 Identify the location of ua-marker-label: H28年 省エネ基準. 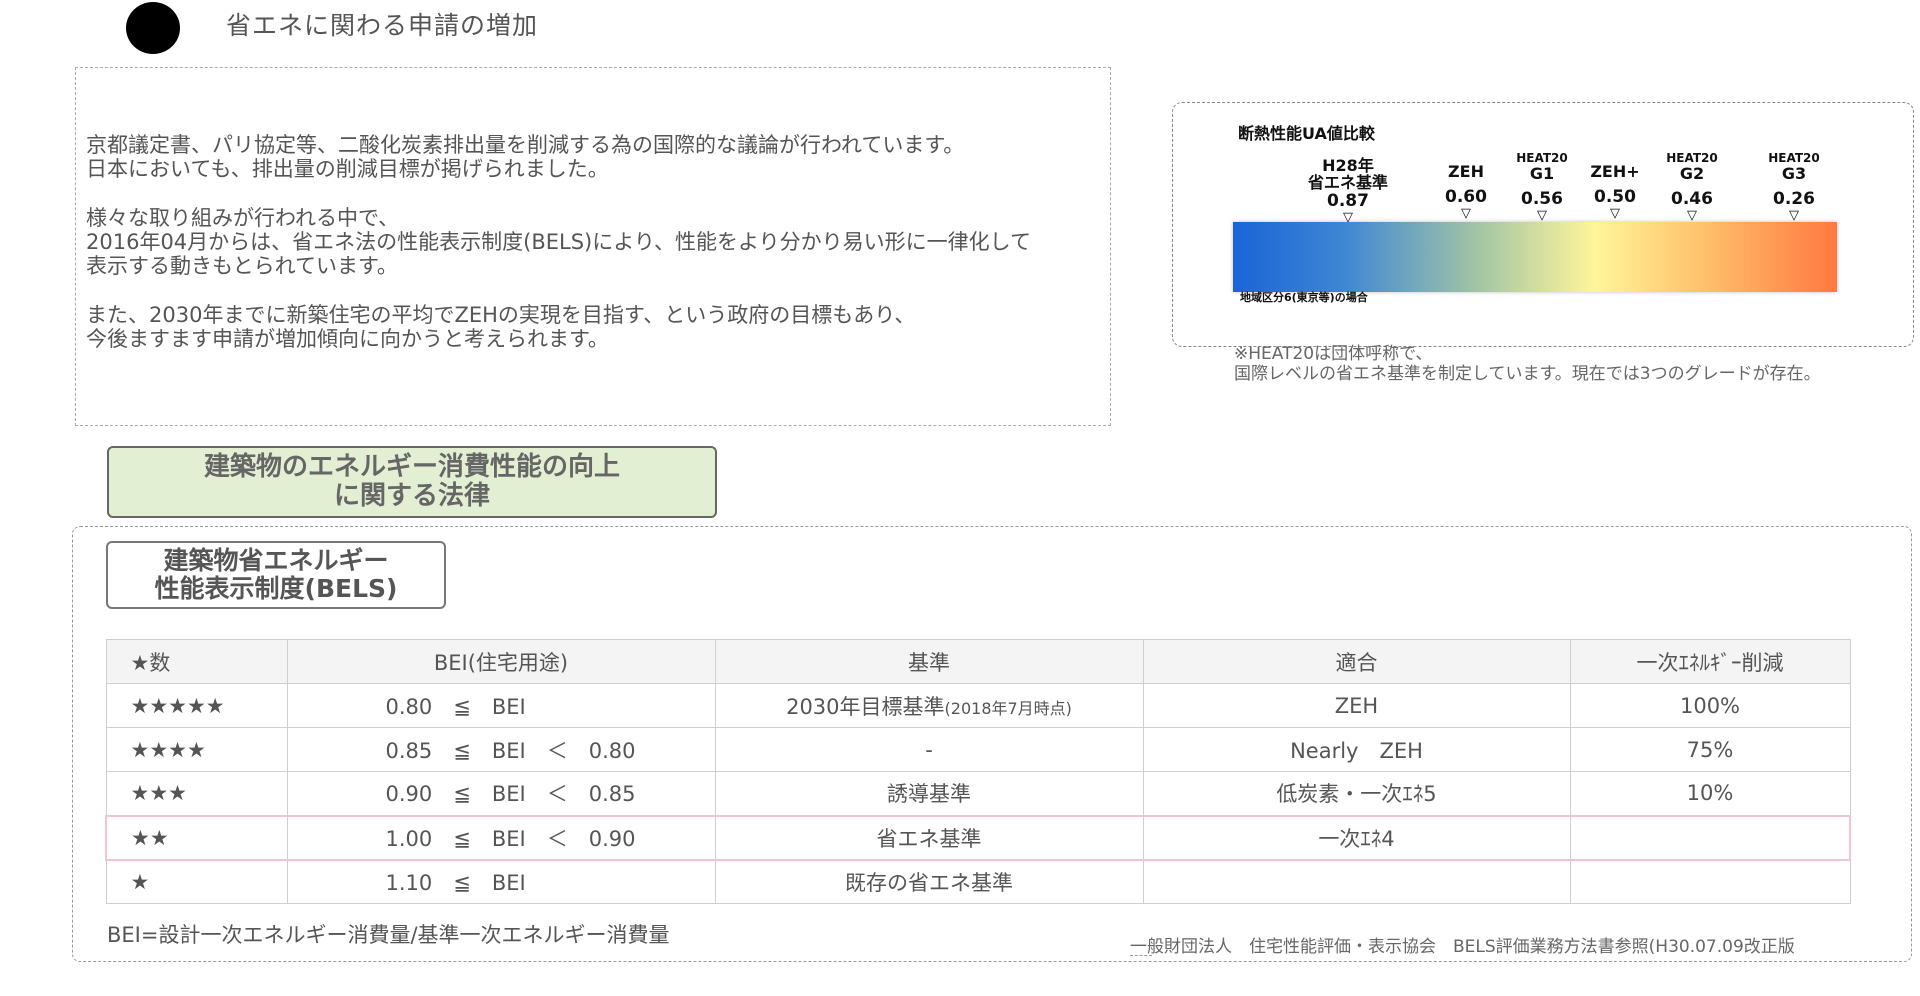
(1347, 174).